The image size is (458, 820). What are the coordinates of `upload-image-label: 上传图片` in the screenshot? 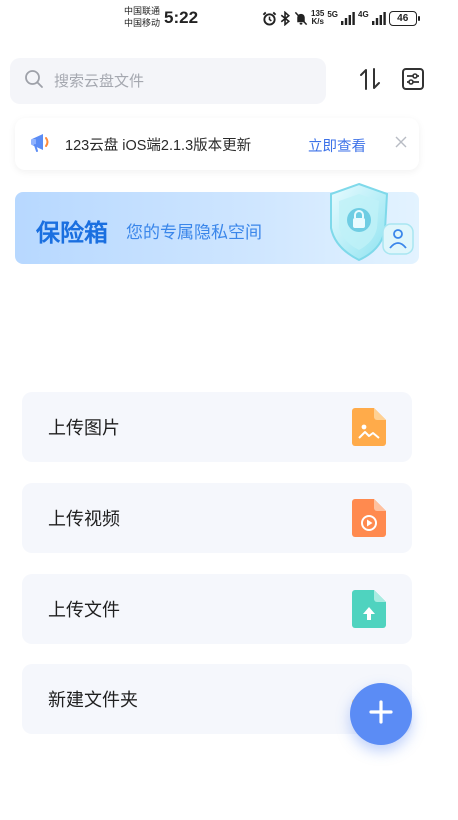 It's located at (84, 428).